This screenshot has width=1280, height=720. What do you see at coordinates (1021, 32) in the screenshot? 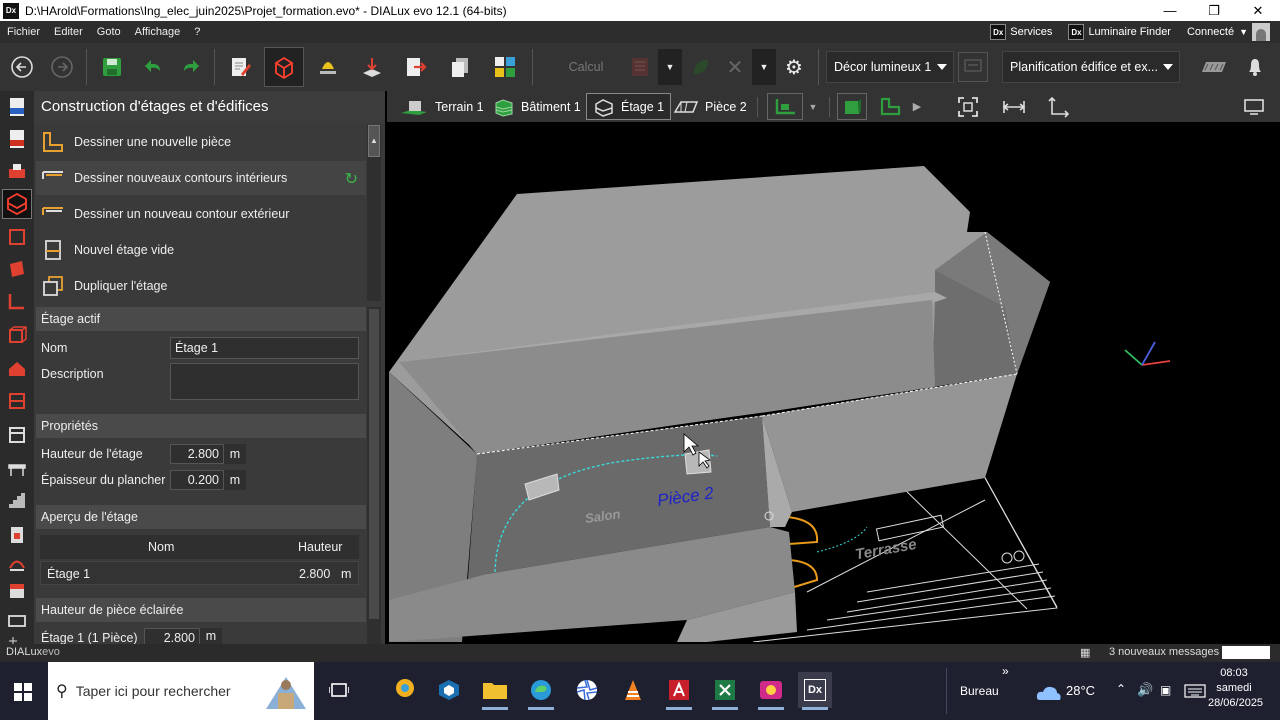
I see `services-link: Dx Services` at bounding box center [1021, 32].